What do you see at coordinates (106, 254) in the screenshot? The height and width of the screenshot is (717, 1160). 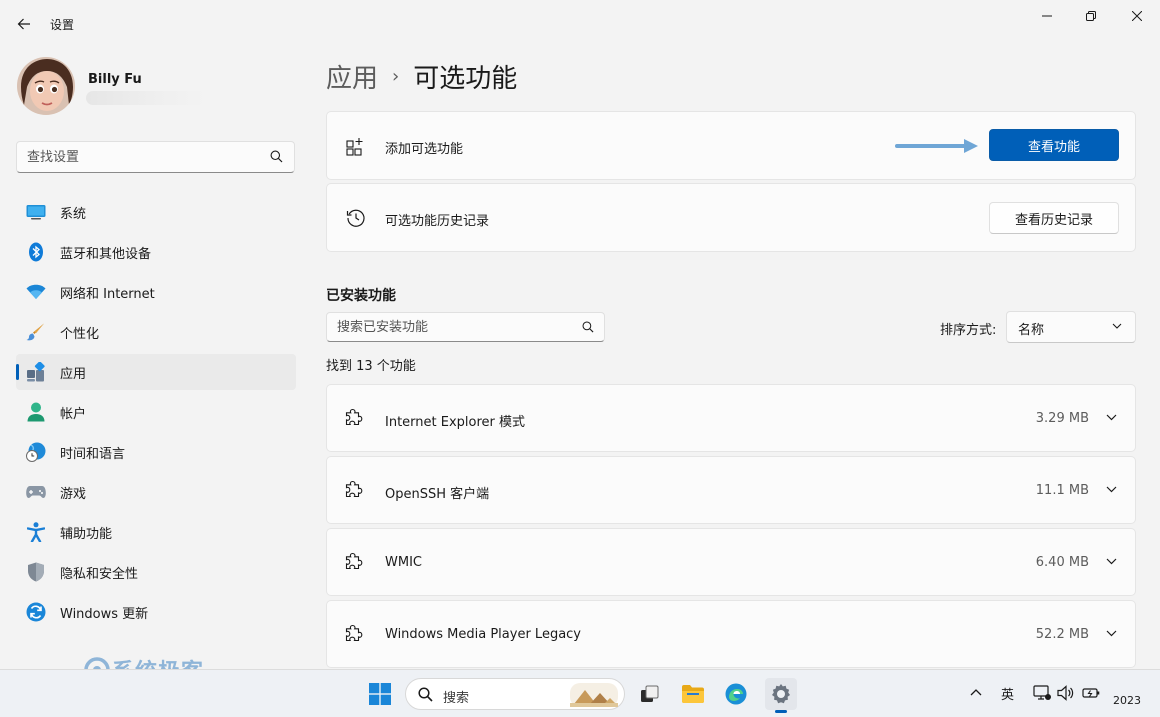 I see `sidebar-item-label: 蓝牙和其他设备` at bounding box center [106, 254].